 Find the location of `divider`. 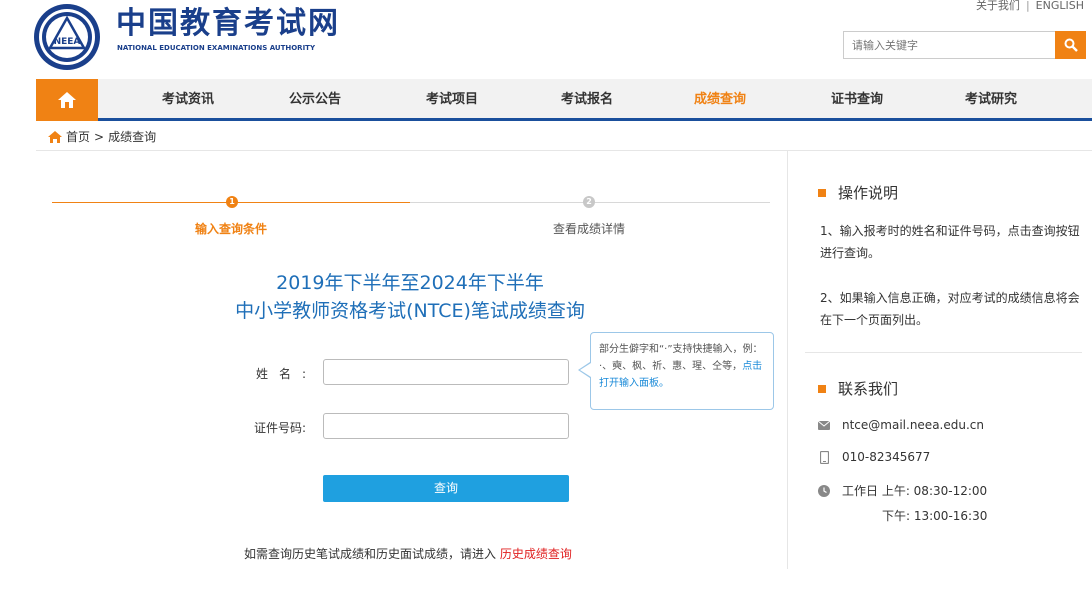

divider is located at coordinates (564, 150).